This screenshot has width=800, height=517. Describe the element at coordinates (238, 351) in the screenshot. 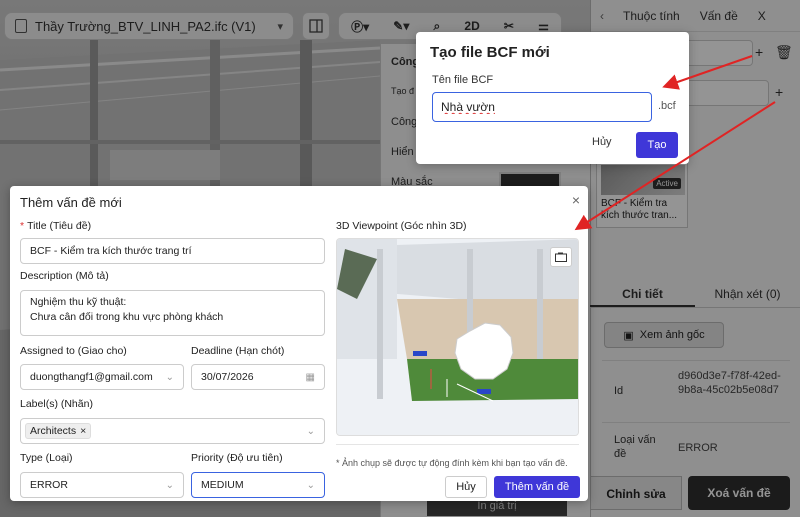

I see `deadline-label: Deadline (Hạn chót)` at that location.